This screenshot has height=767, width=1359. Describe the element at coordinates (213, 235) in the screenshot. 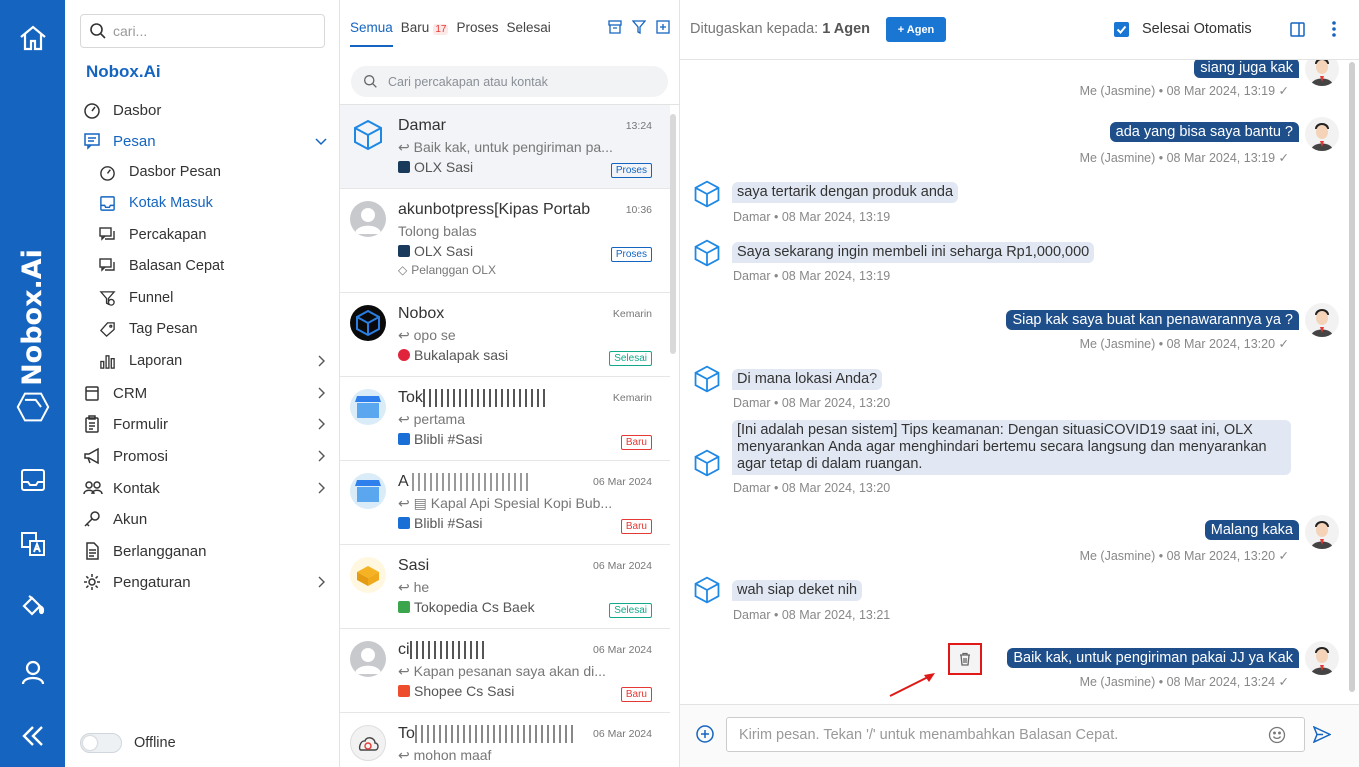

I see `menu-item-percakapan: Percakapan` at that location.